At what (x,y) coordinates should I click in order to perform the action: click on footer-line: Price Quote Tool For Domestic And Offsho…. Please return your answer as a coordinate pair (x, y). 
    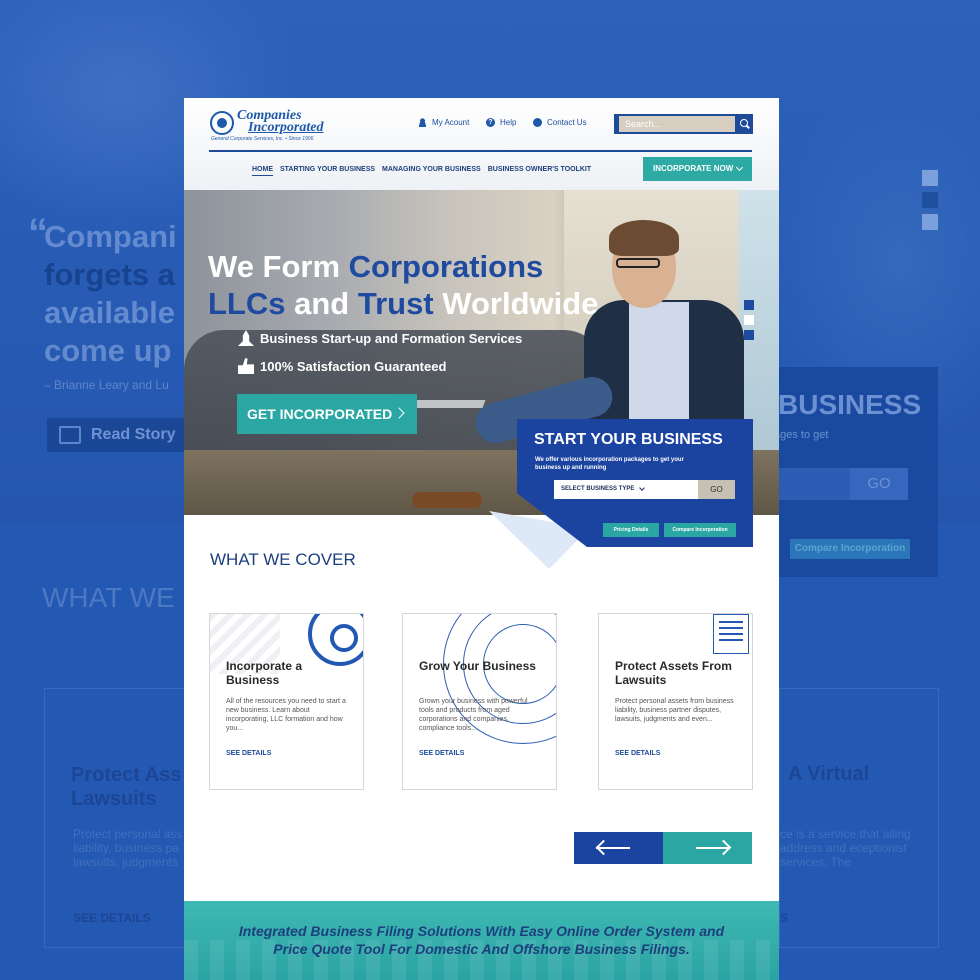
    Looking at the image, I should click on (481, 949).